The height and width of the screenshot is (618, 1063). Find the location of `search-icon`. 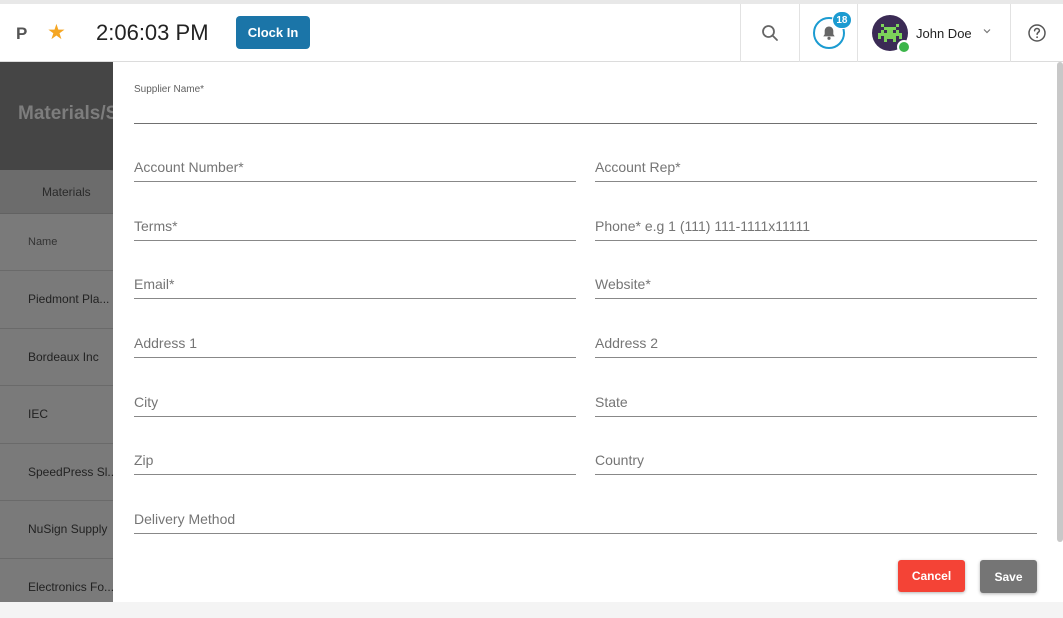

search-icon is located at coordinates (770, 33).